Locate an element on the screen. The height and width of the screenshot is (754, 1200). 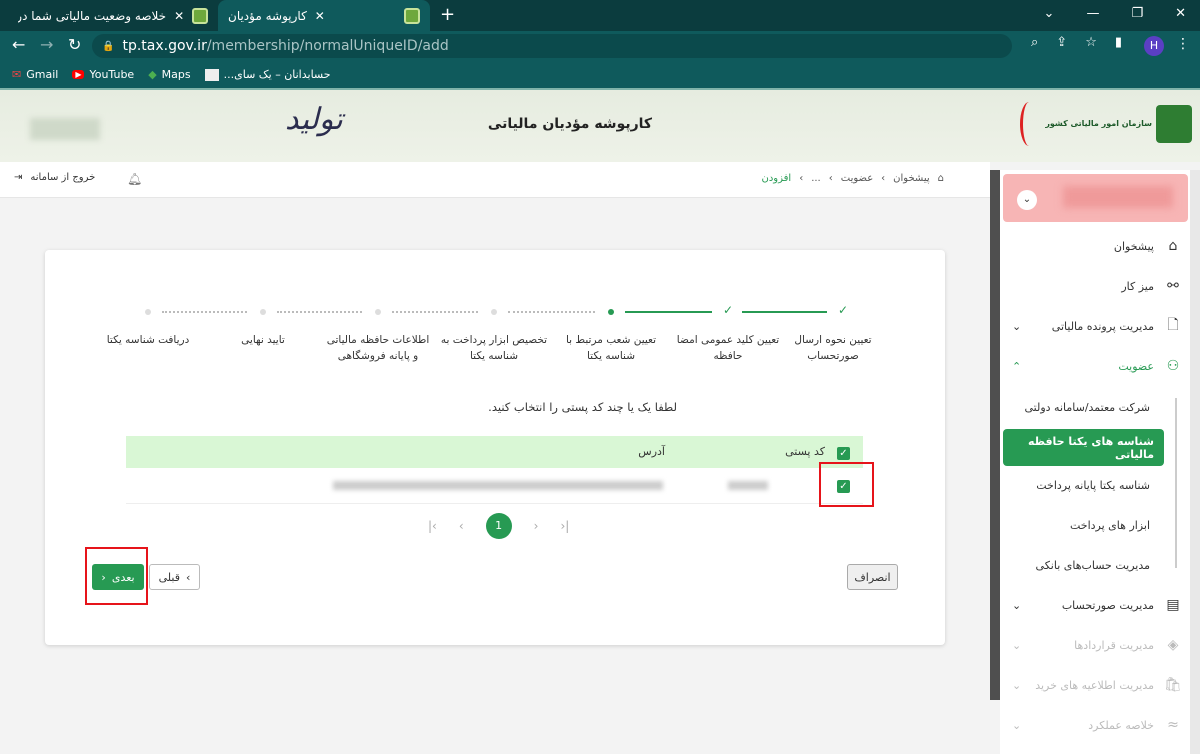
step-label: تایید نهایی is located at coordinates (263, 340).